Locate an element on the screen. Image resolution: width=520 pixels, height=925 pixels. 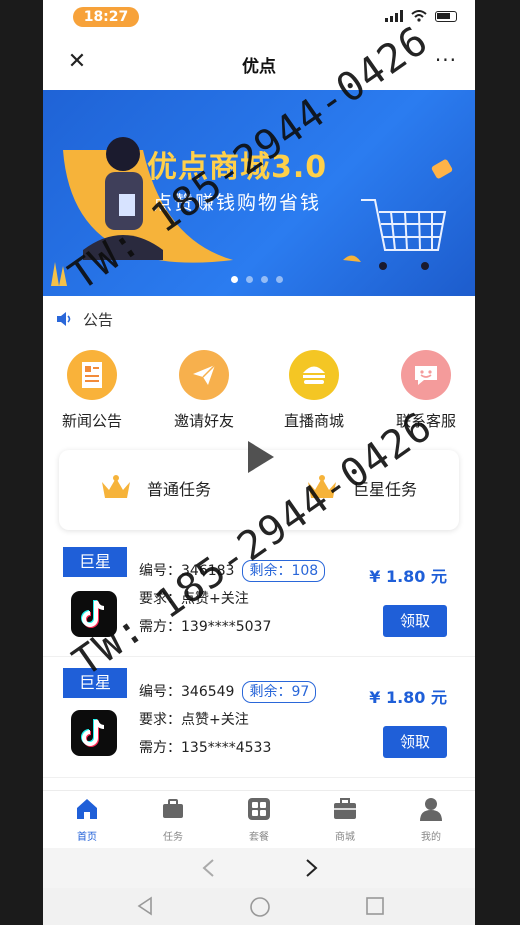
task-id: 346549 is located at coordinates (208, 692).